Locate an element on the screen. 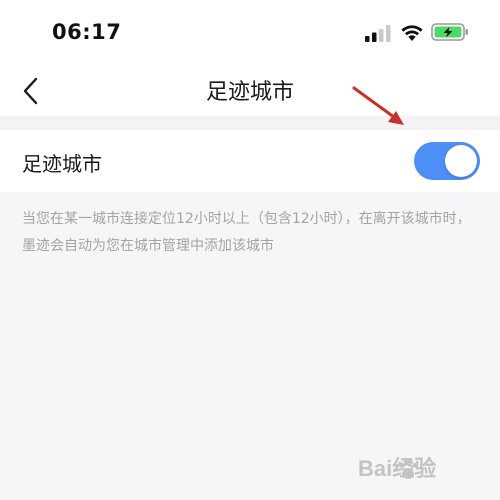 This screenshot has height=500, width=500. footprint-city-label: 足迹城市 is located at coordinates (62, 164).